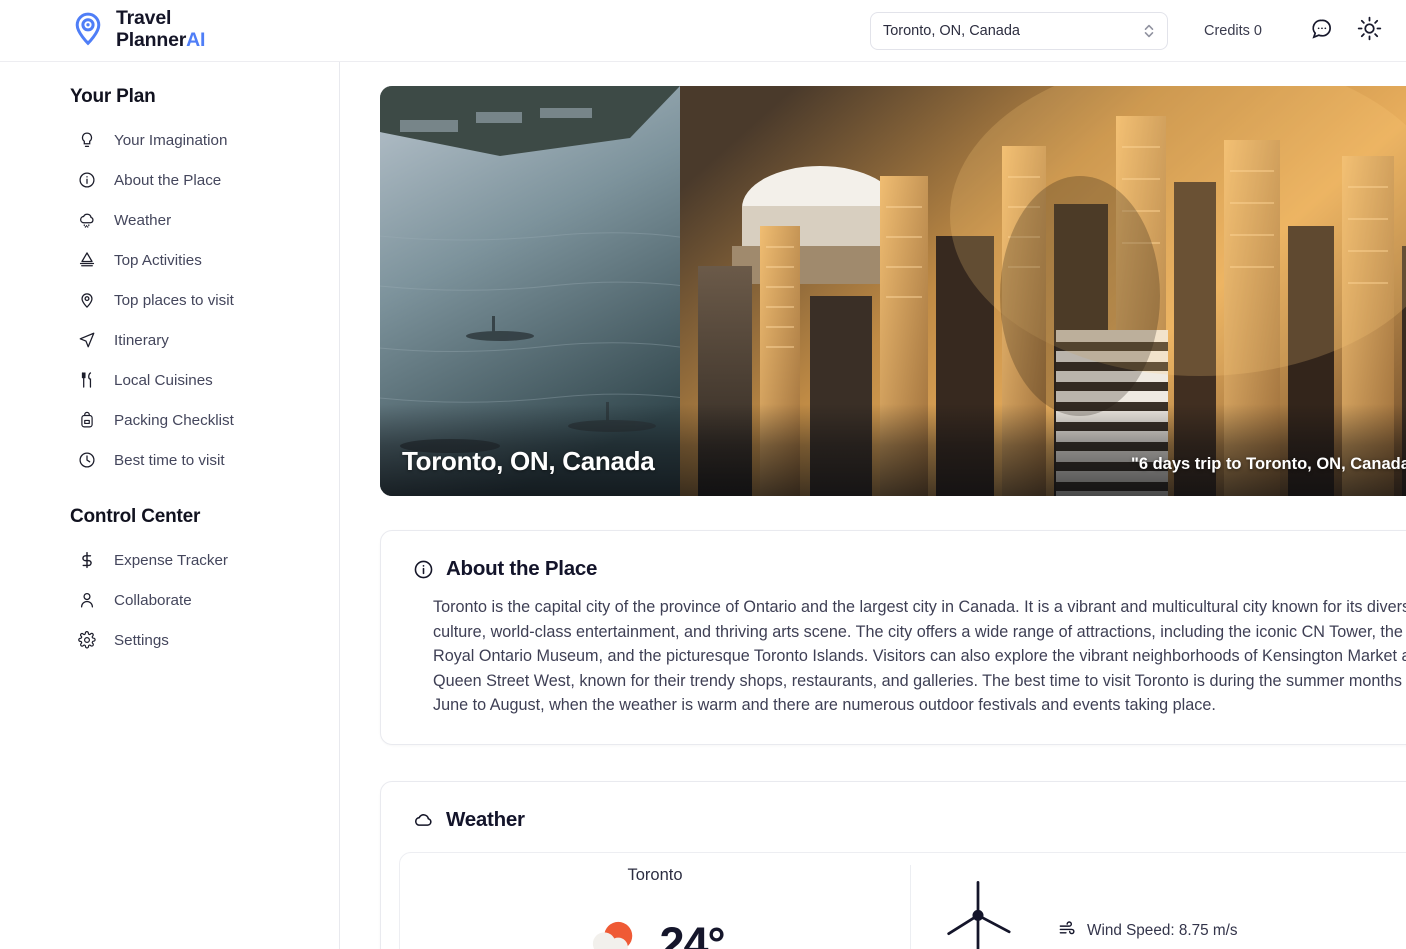 This screenshot has width=1406, height=949. Describe the element at coordinates (163, 380) in the screenshot. I see `sidebar-item-label: Local Cuisines` at that location.